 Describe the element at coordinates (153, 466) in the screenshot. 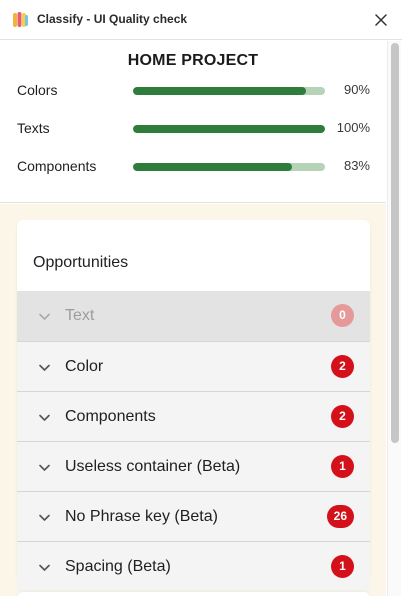

I see `opportunity-label: Useless container (Beta)` at that location.